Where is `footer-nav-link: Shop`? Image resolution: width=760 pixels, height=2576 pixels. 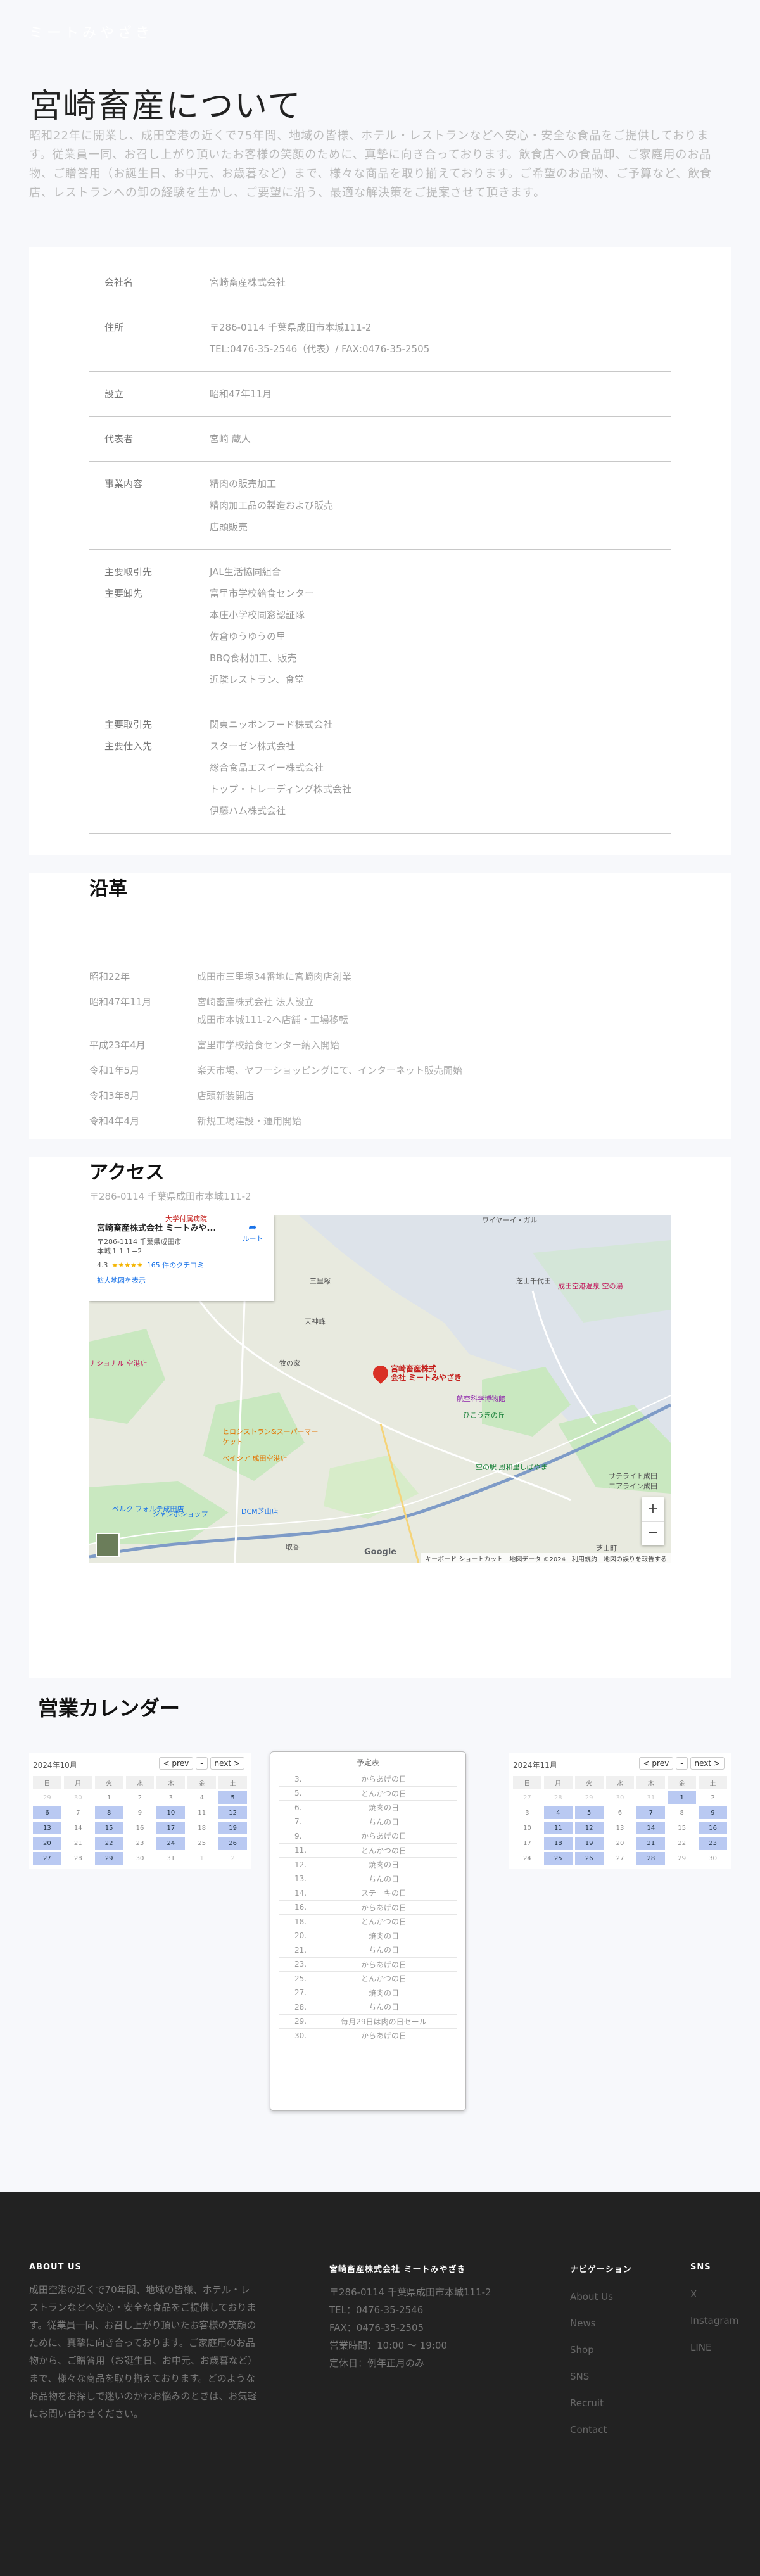
footer-nav-link: Shop is located at coordinates (601, 2350).